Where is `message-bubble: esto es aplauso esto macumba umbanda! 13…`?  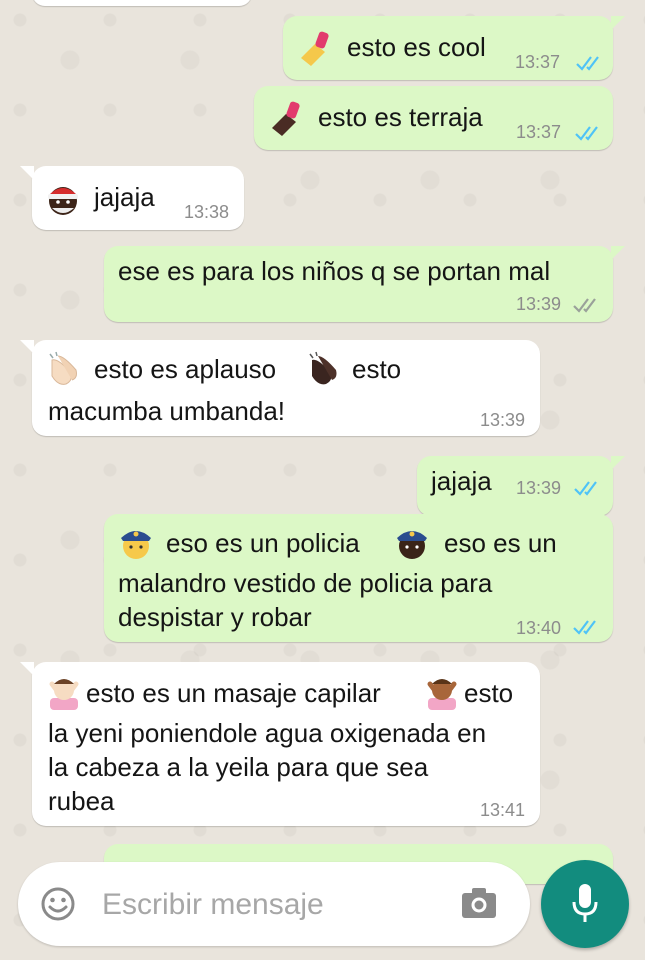
message-bubble: esto es aplauso esto macumba umbanda! 13… is located at coordinates (280, 388).